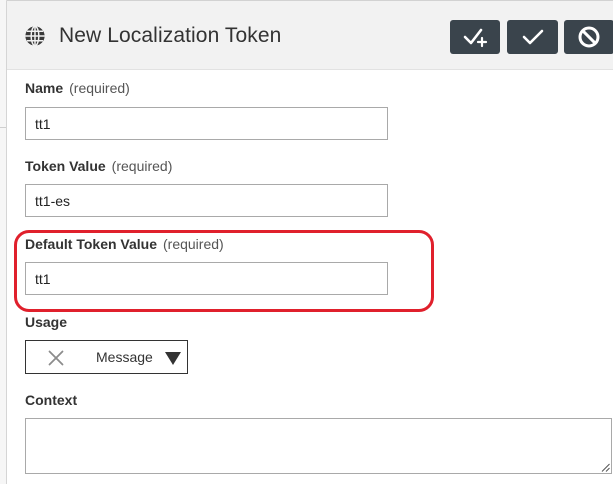  Describe the element at coordinates (44, 88) in the screenshot. I see `name-label-text: Name` at that location.